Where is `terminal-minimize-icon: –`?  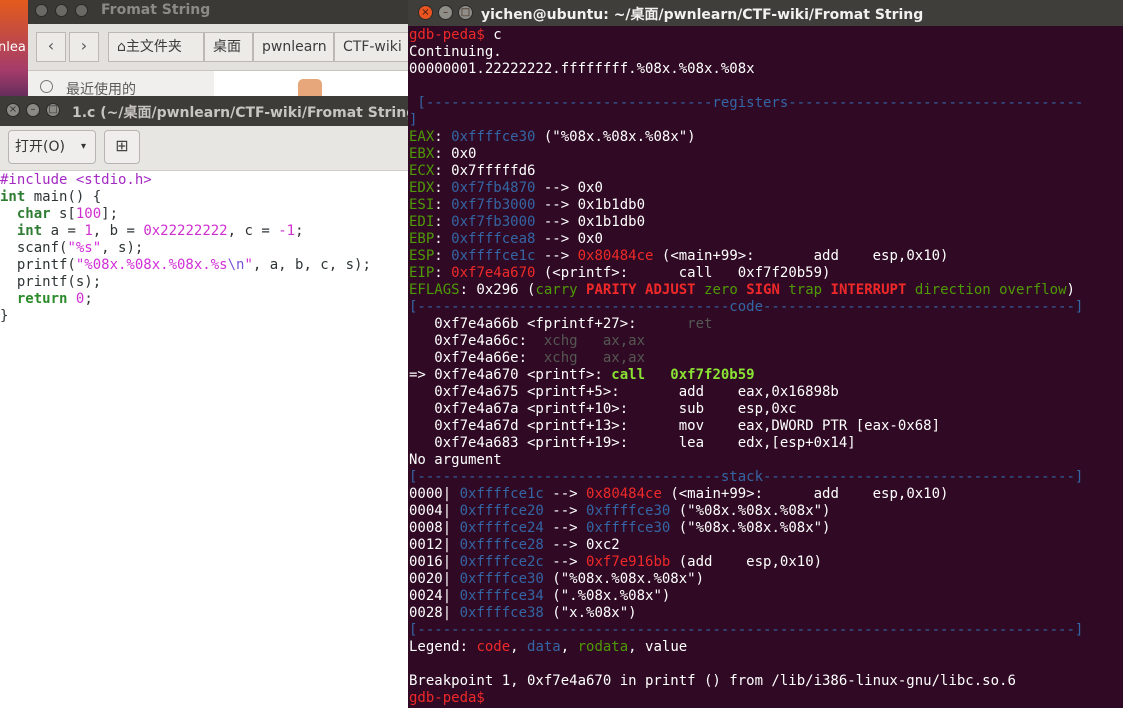
terminal-minimize-icon: – is located at coordinates (445, 12).